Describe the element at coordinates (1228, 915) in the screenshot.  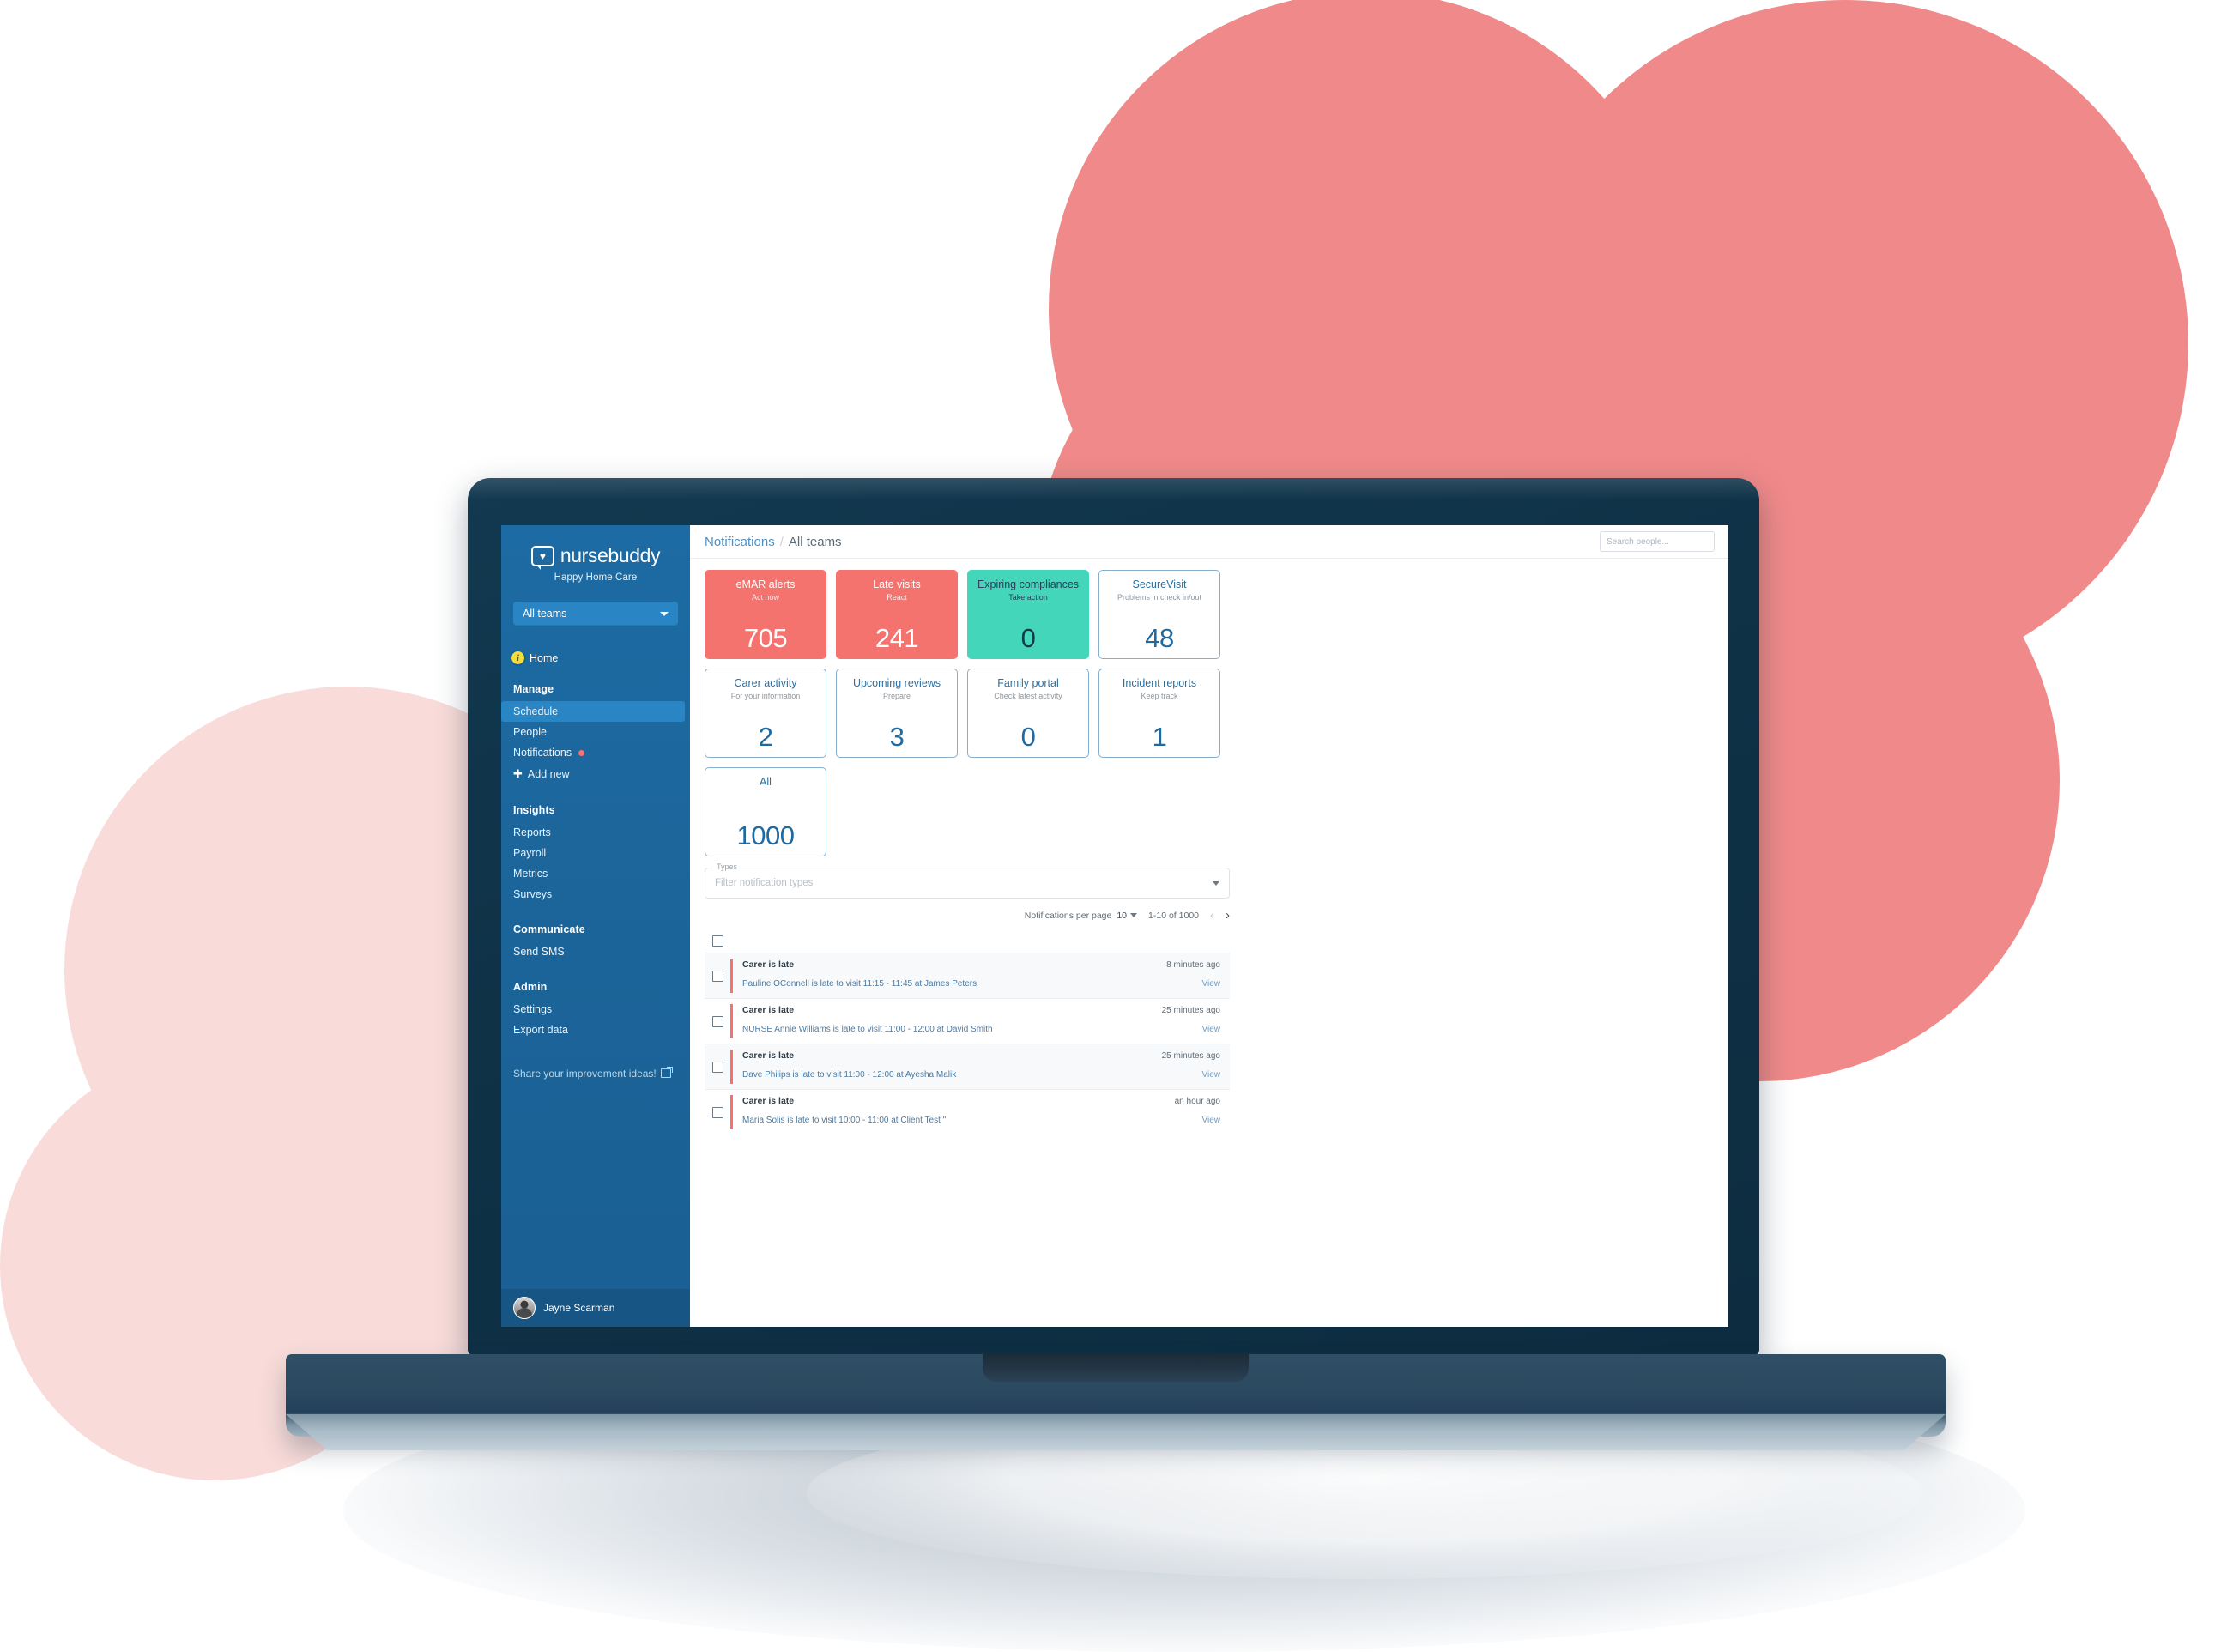
I see `pagination-next-button: ›` at that location.